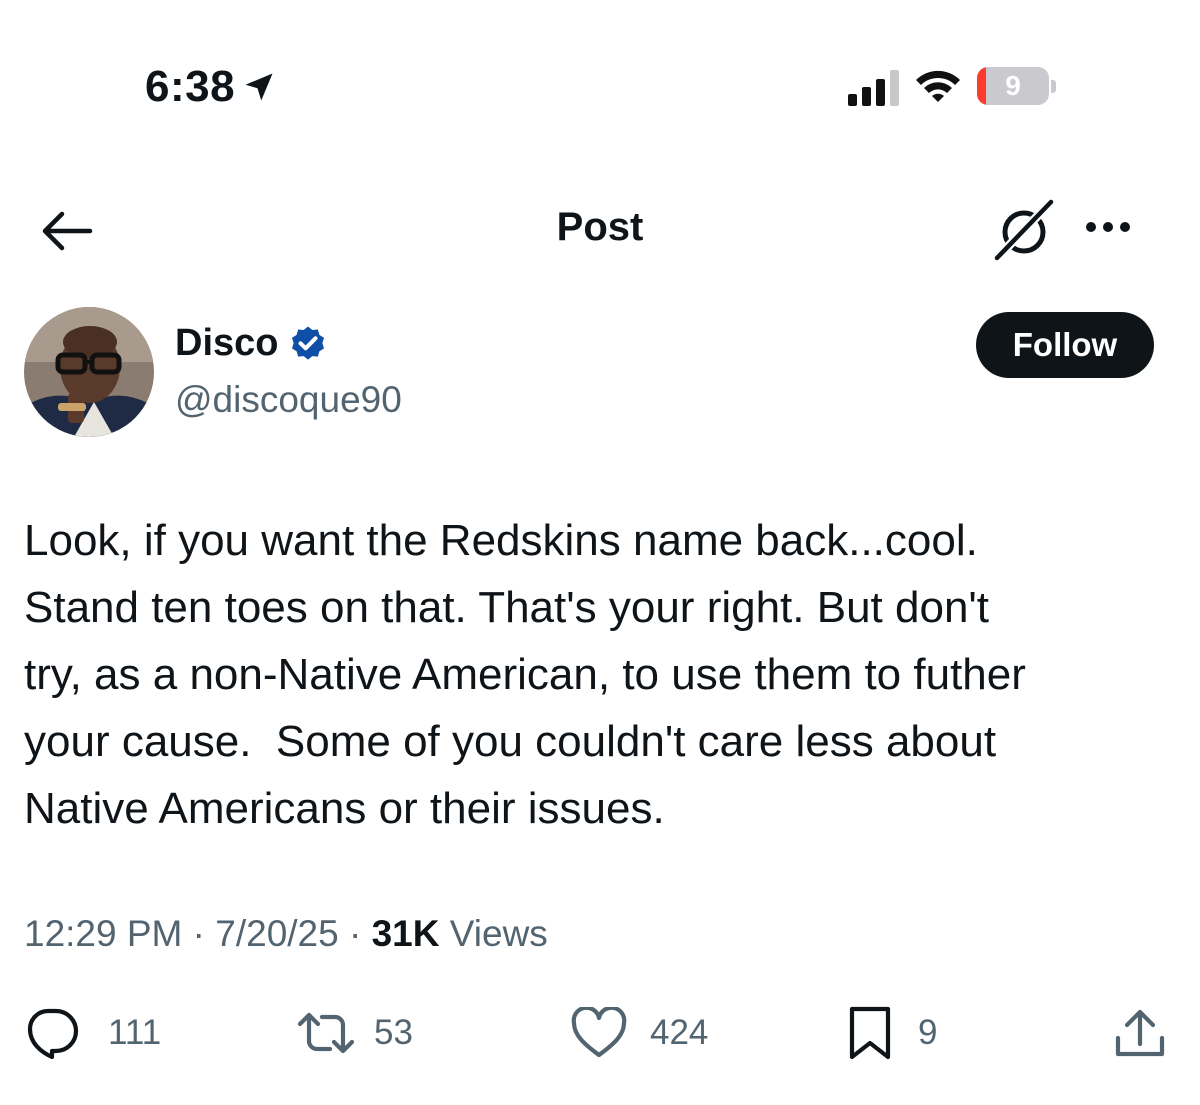  I want to click on wifi-icon, so click(938, 86).